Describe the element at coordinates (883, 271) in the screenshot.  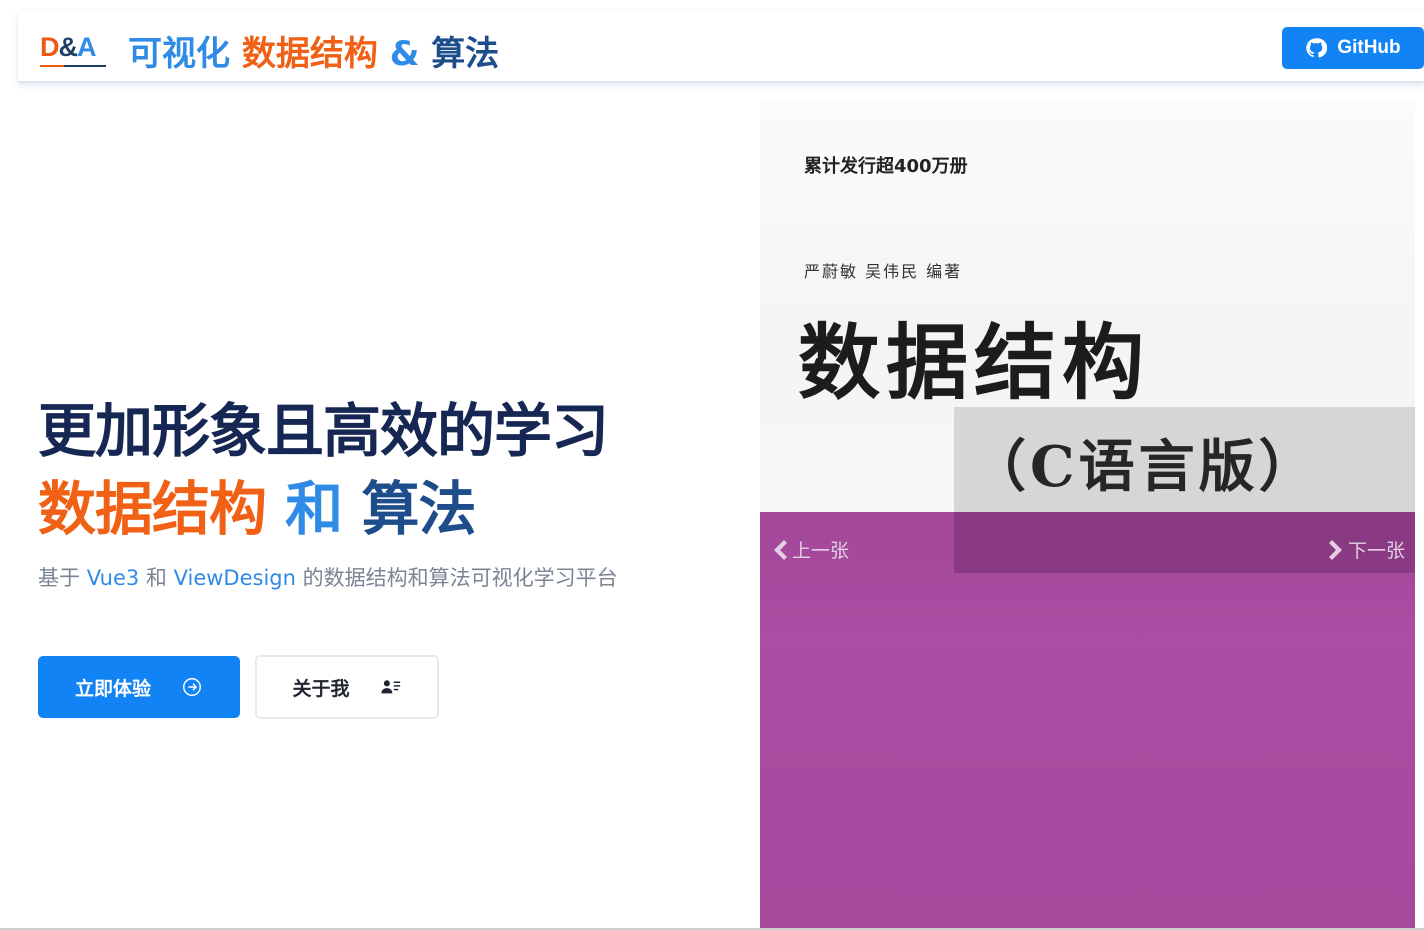
I see `cover-authors: 严蔚敏 吴伟民 编著` at that location.